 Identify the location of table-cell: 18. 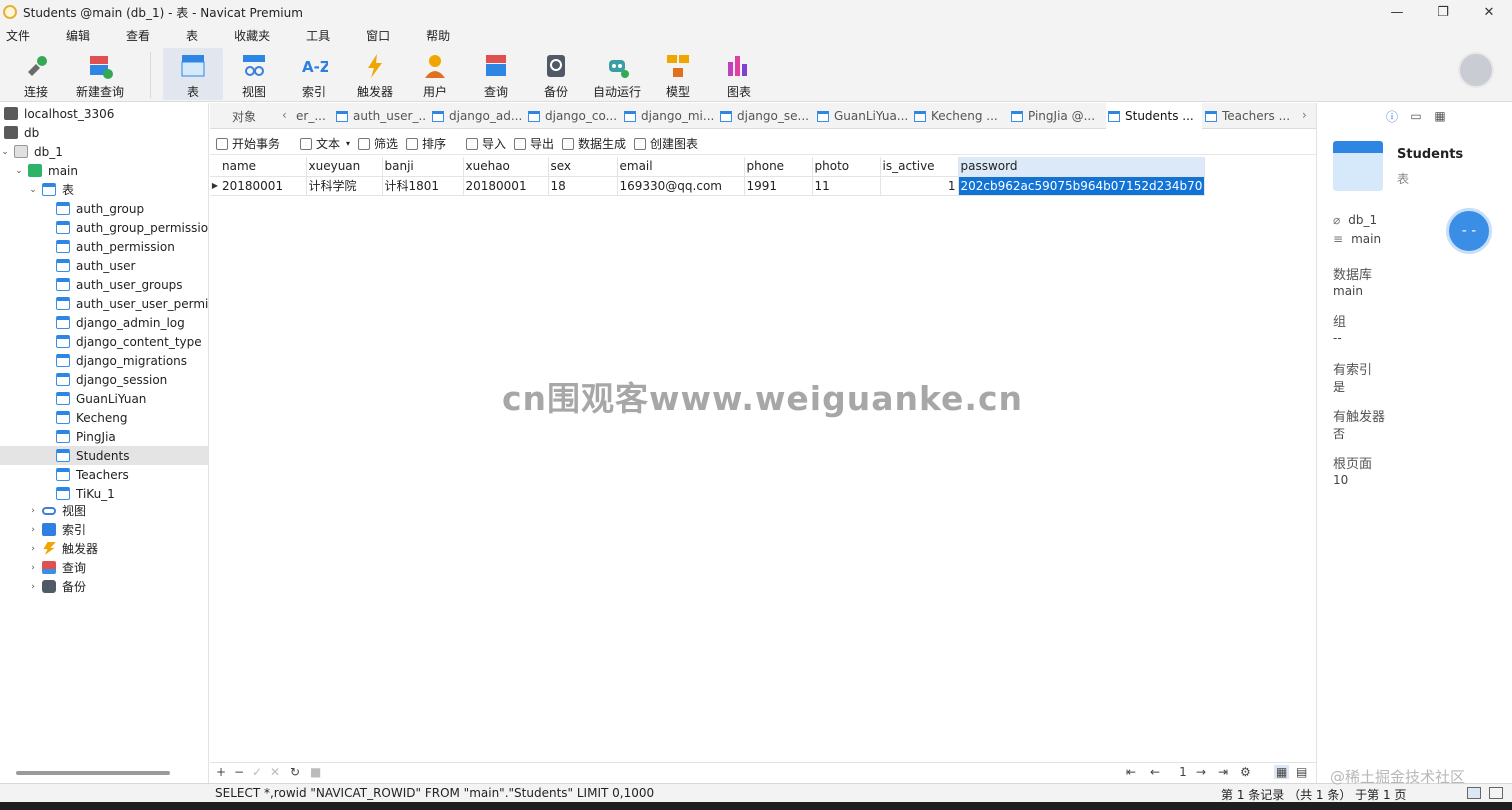
(583, 186).